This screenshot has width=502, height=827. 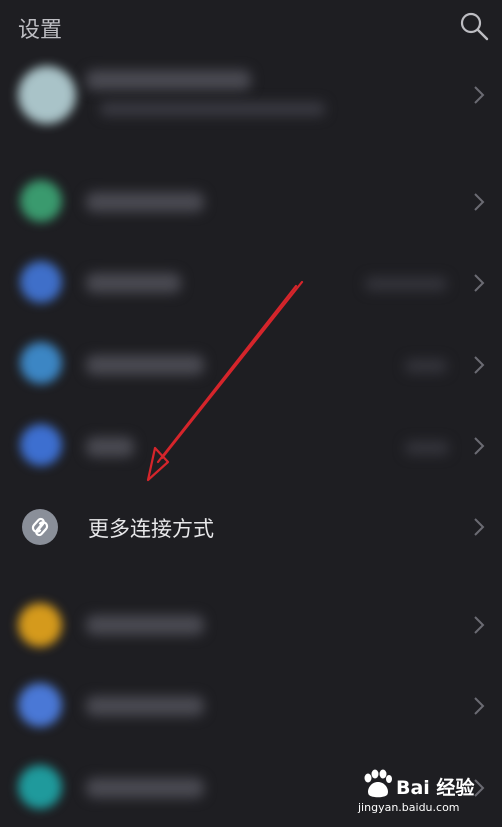 I want to click on settings-item-more-connections: 更多连接方式, so click(x=251, y=527).